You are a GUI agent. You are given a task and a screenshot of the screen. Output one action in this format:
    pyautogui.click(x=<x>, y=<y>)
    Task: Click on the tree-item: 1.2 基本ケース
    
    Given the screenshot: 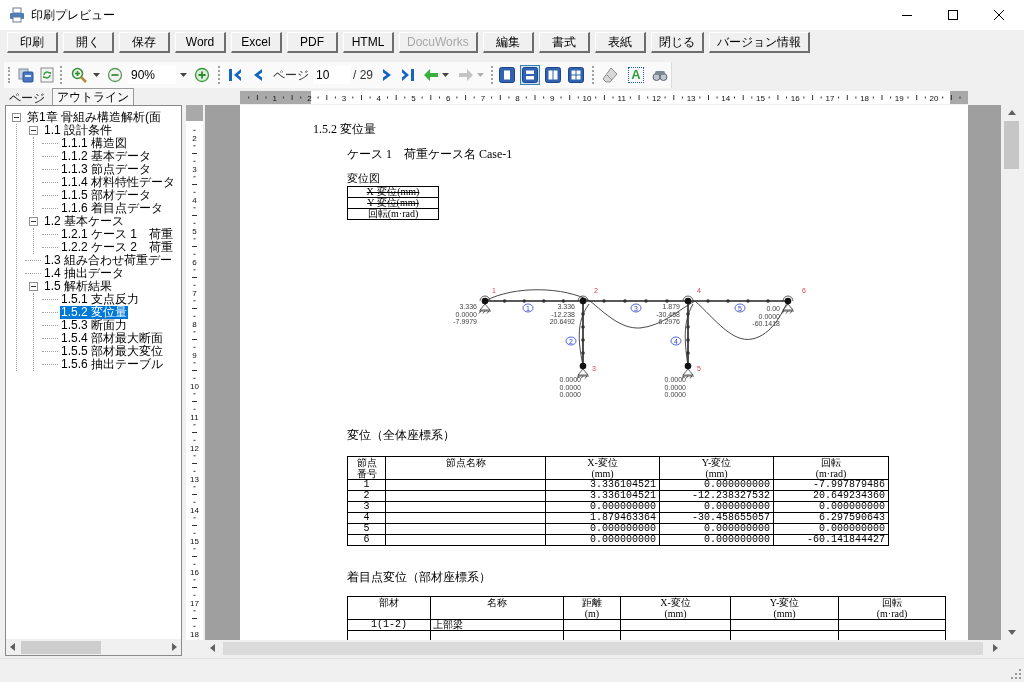 What is the action you would take?
    pyautogui.click(x=84, y=221)
    